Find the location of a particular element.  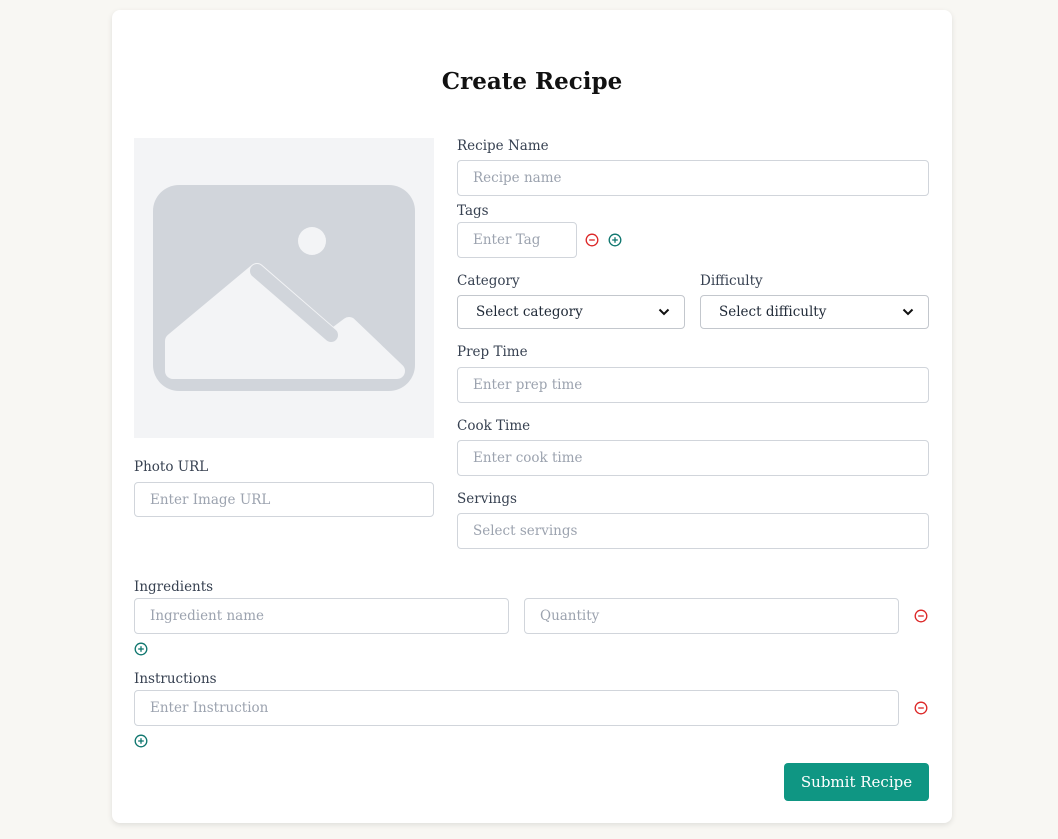

servings-label: Servings is located at coordinates (487, 499).